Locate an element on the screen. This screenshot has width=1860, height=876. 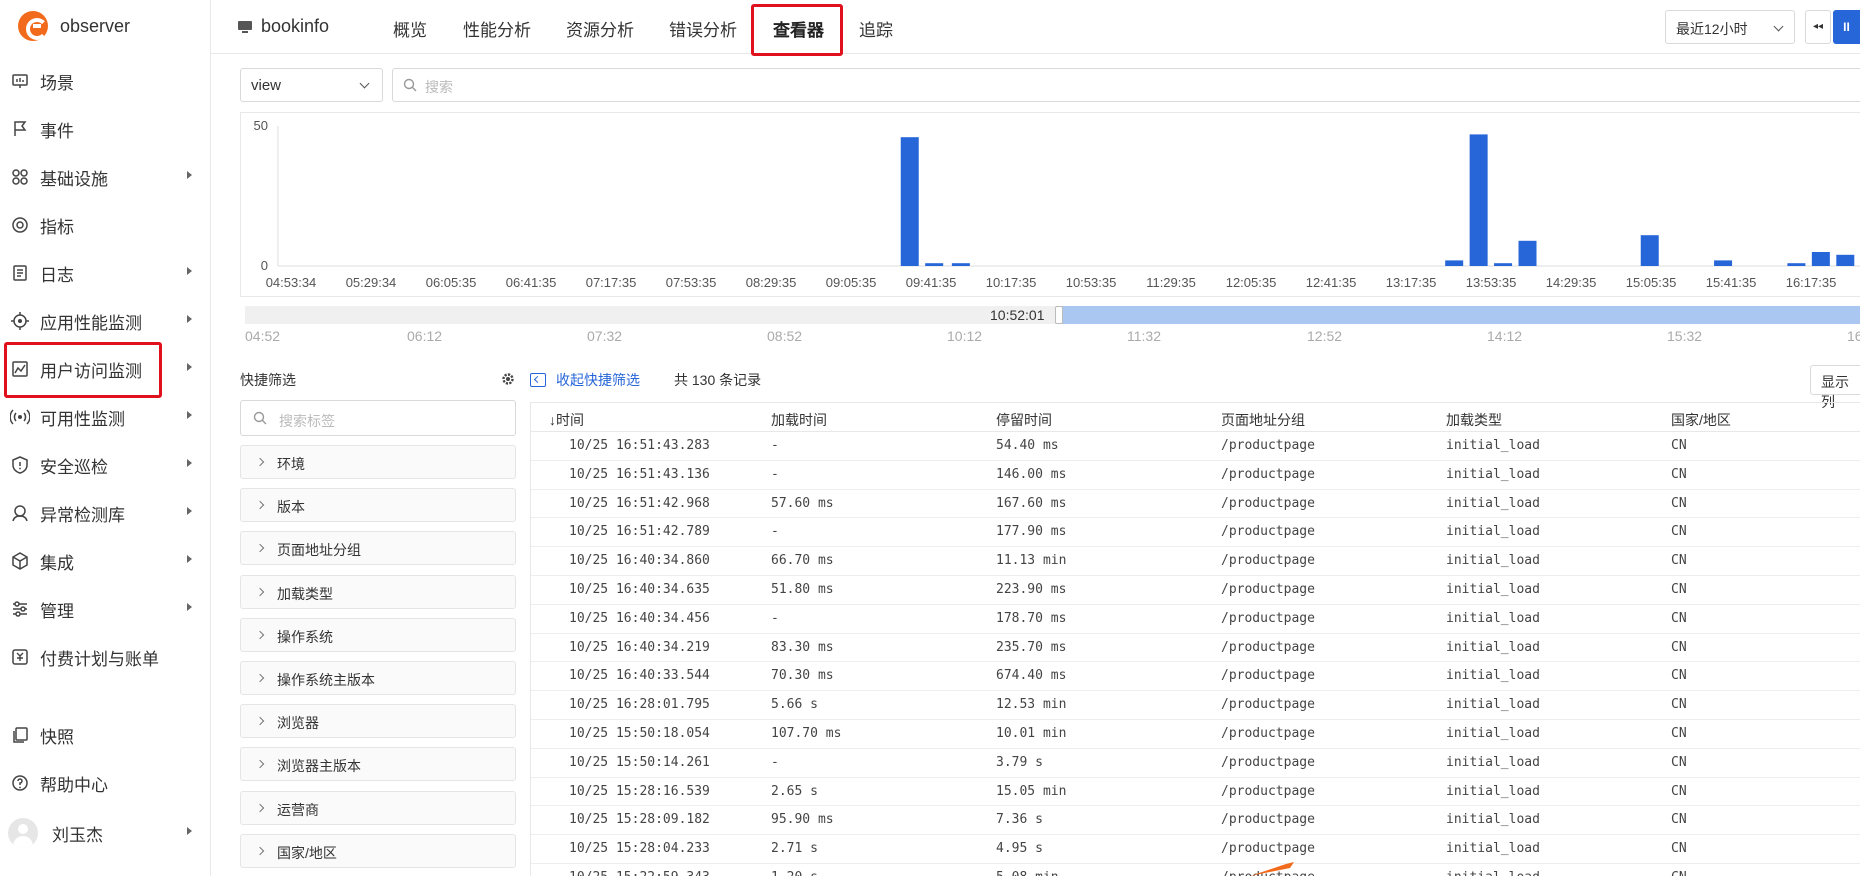
sidebar-item-snapshot: 快照 is located at coordinates (105, 735).